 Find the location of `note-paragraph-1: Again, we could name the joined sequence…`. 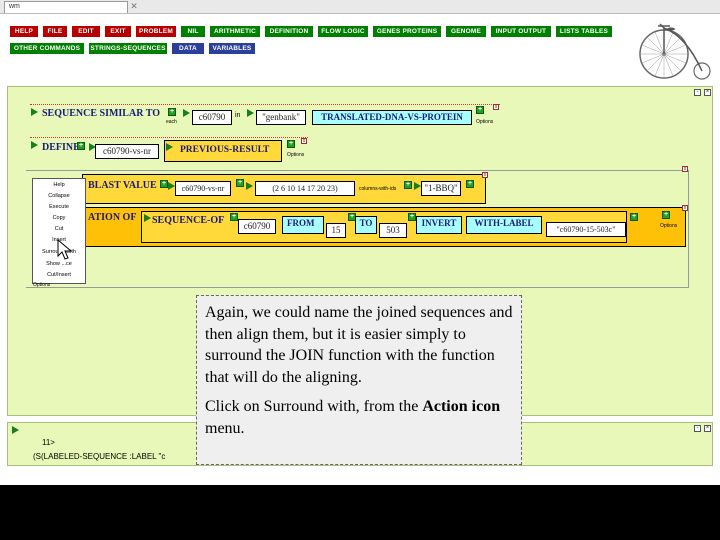

note-paragraph-1: Again, we could name the joined sequence… is located at coordinates (359, 345).